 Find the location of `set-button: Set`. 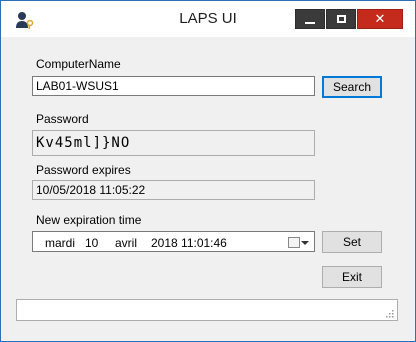

set-button: Set is located at coordinates (352, 242).